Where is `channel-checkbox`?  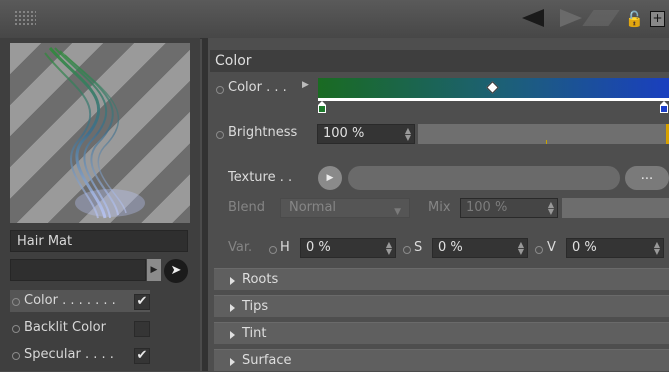 channel-checkbox is located at coordinates (142, 329).